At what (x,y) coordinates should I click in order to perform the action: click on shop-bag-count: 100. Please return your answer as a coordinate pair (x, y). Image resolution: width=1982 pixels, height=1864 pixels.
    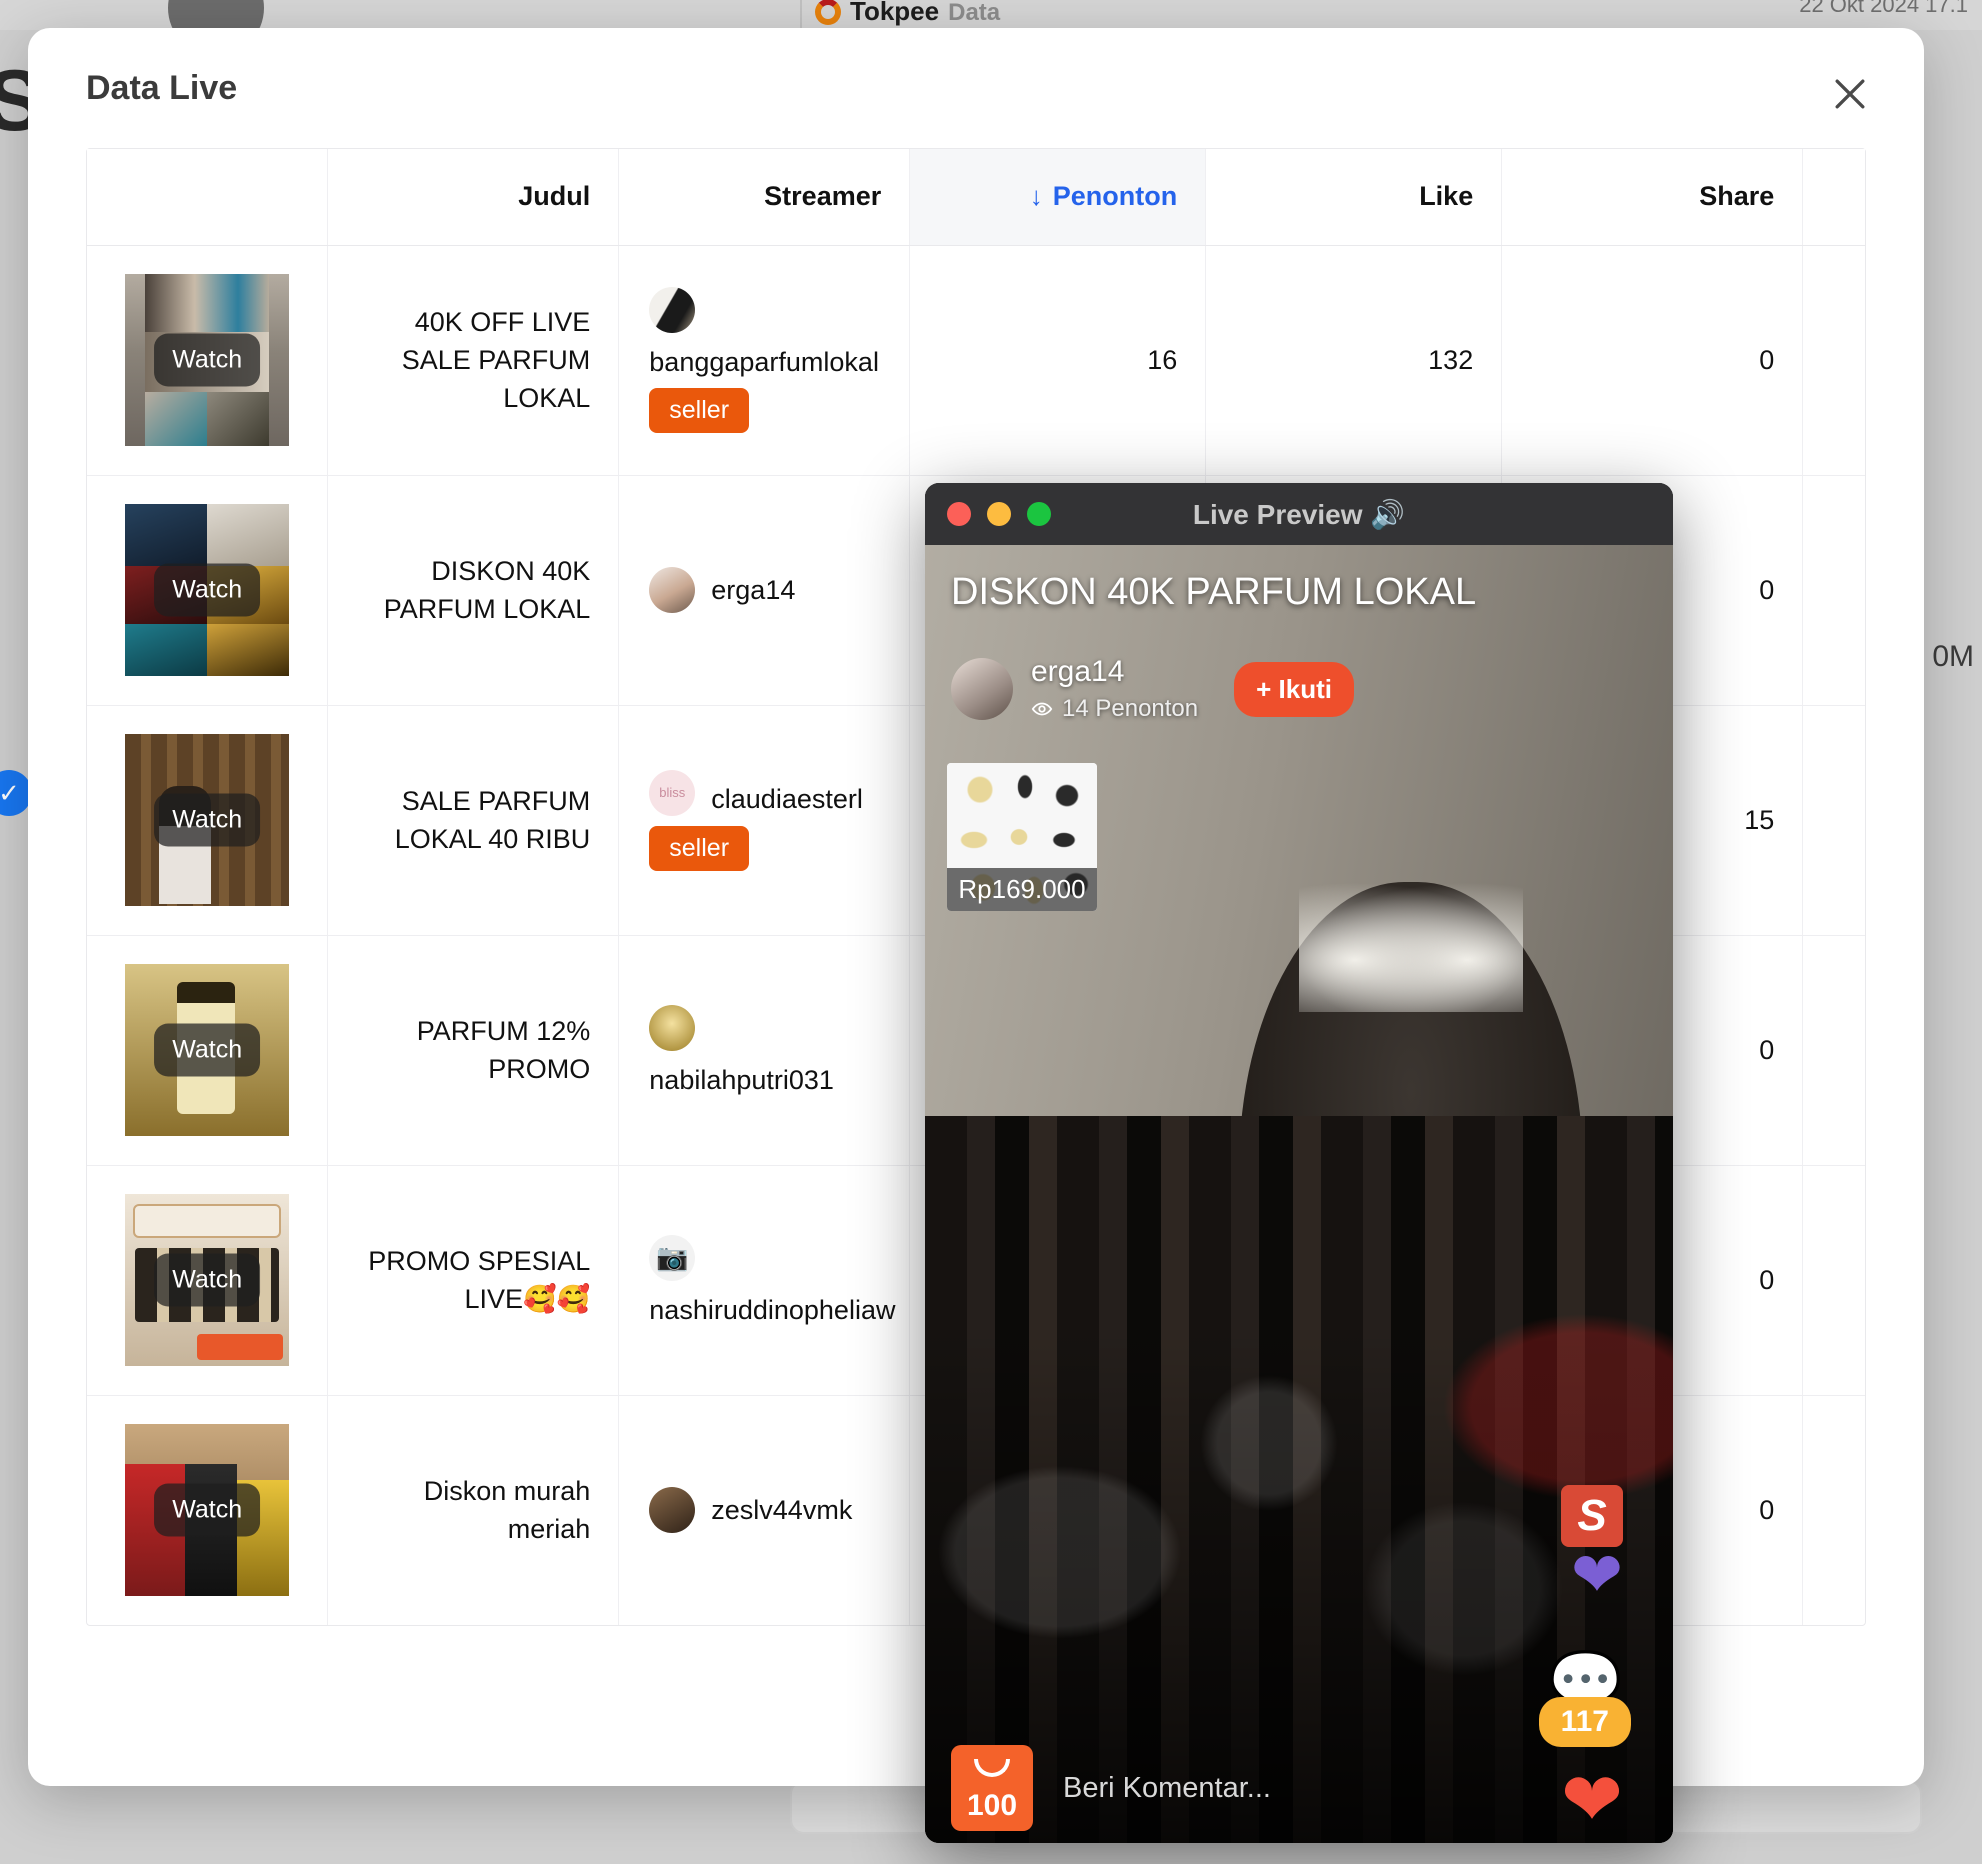
    Looking at the image, I should click on (992, 1805).